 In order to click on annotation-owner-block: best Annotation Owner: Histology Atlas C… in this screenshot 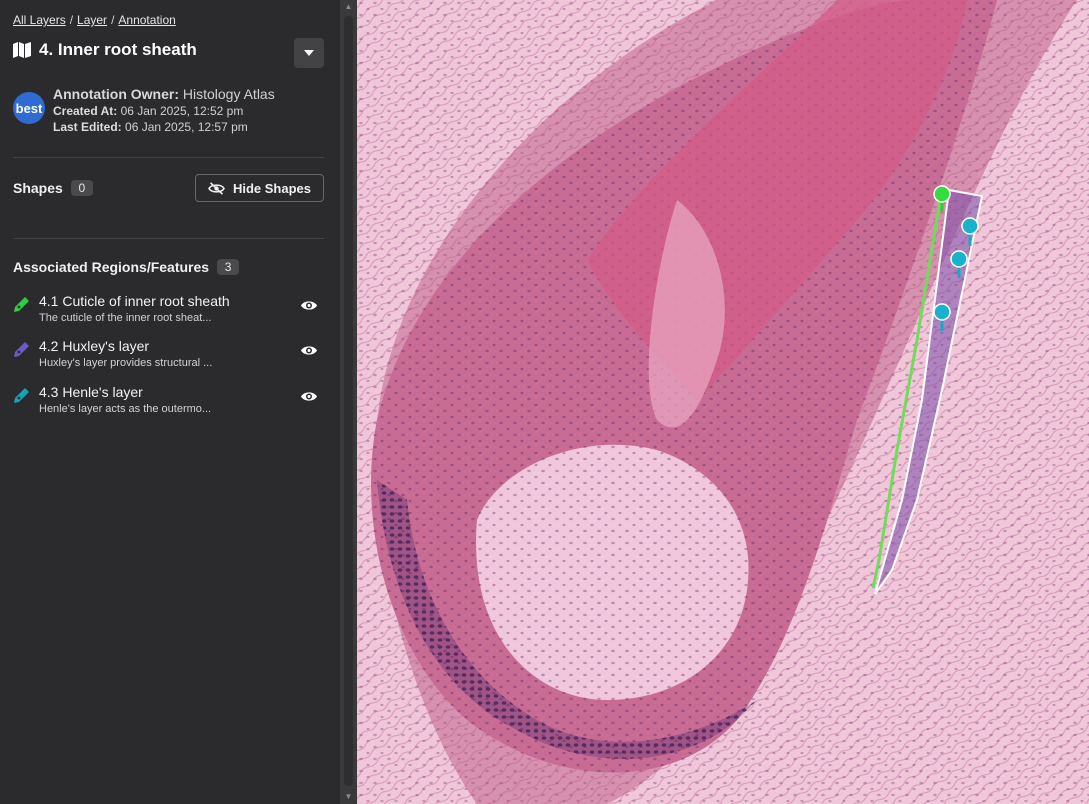, I will do `click(144, 110)`.